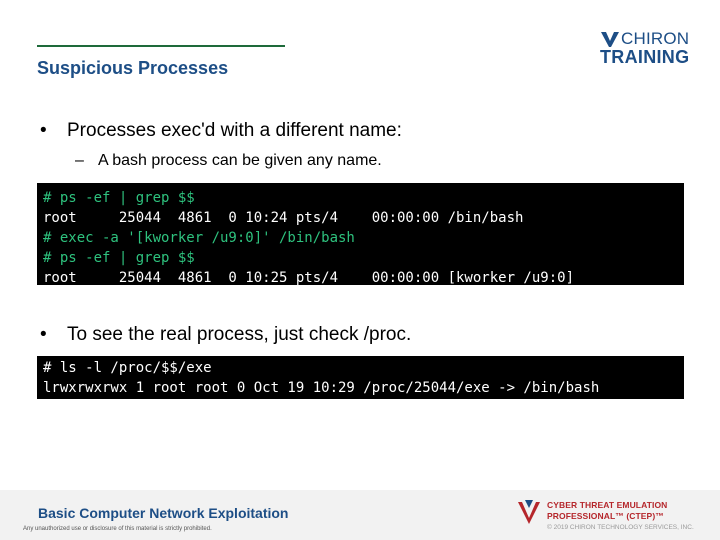 Image resolution: width=720 pixels, height=540 pixels. What do you see at coordinates (234, 130) in the screenshot?
I see `bullet-text: Processes exec'd with a different name:` at bounding box center [234, 130].